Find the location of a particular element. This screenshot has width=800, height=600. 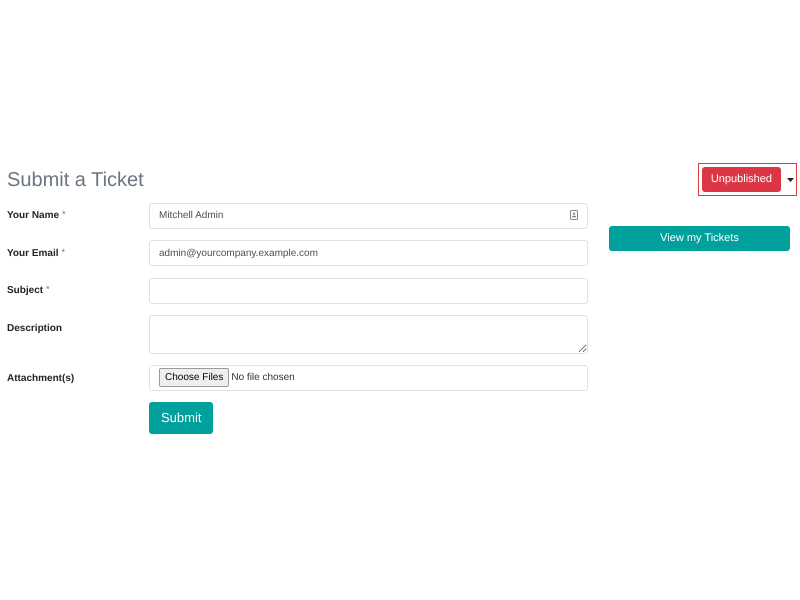

page-title: Submit a Ticket is located at coordinates (75, 180).